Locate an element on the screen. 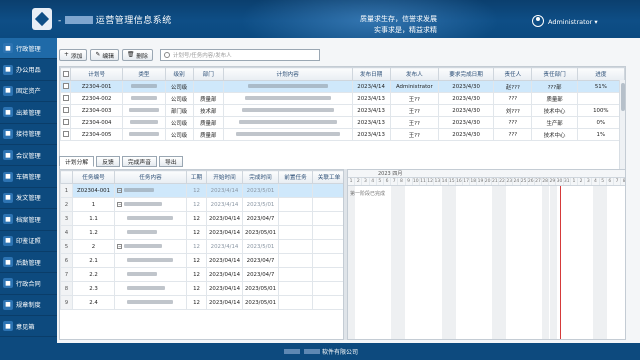 This screenshot has width=640, height=360. column-header: 开始时间 is located at coordinates (224, 177).